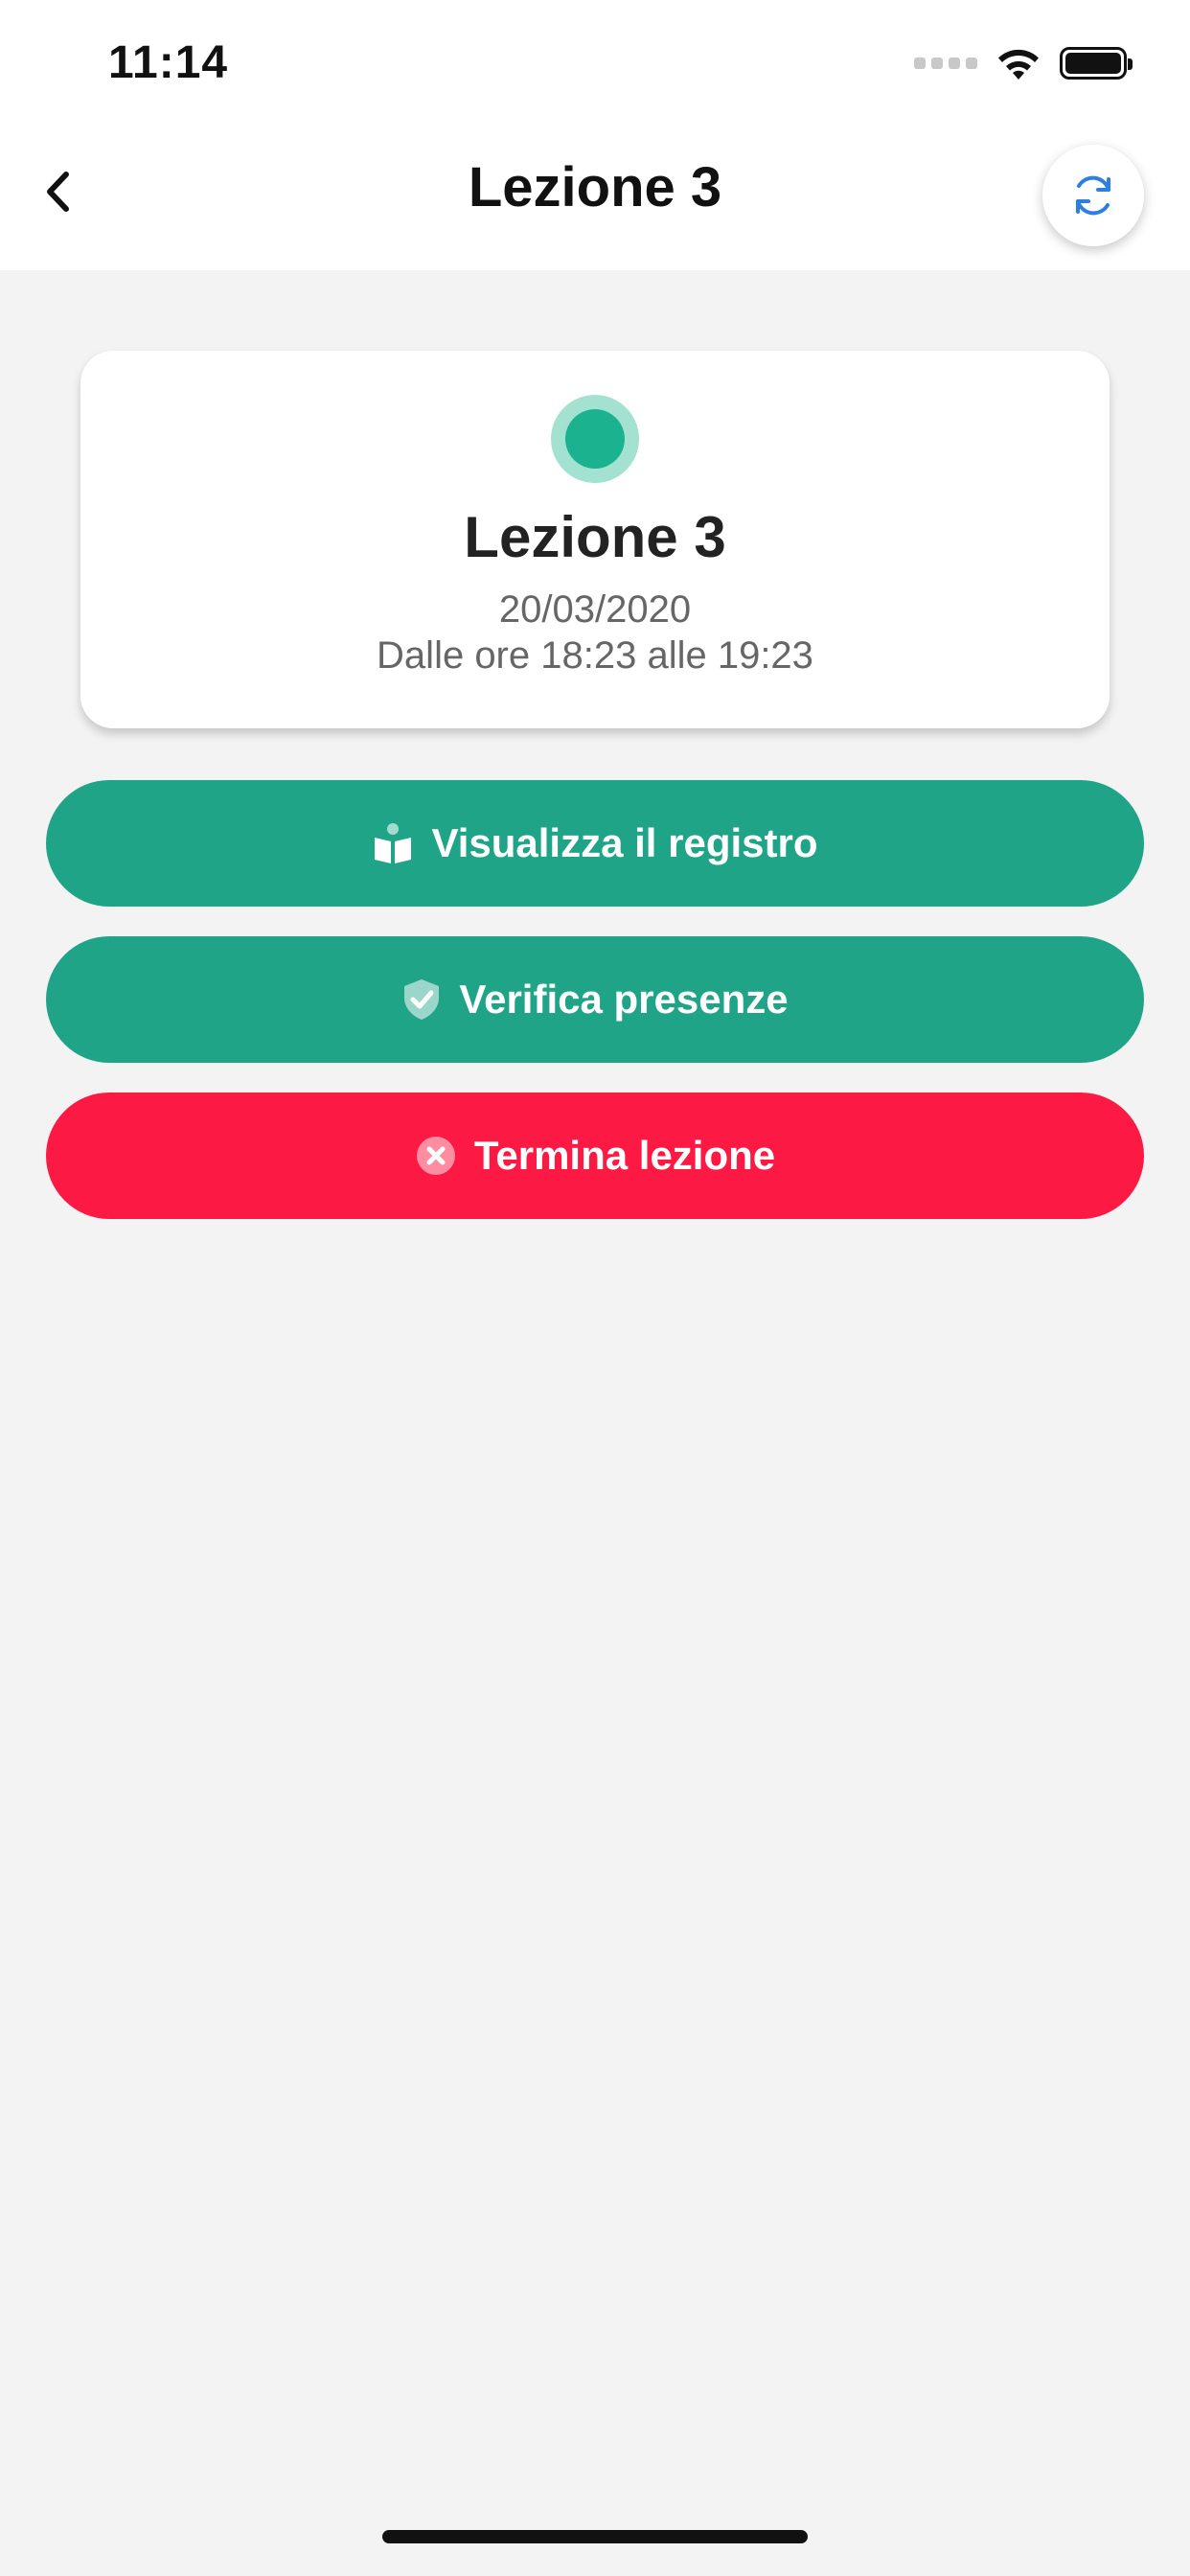  I want to click on end-lesson-button: Termina lezione, so click(595, 1155).